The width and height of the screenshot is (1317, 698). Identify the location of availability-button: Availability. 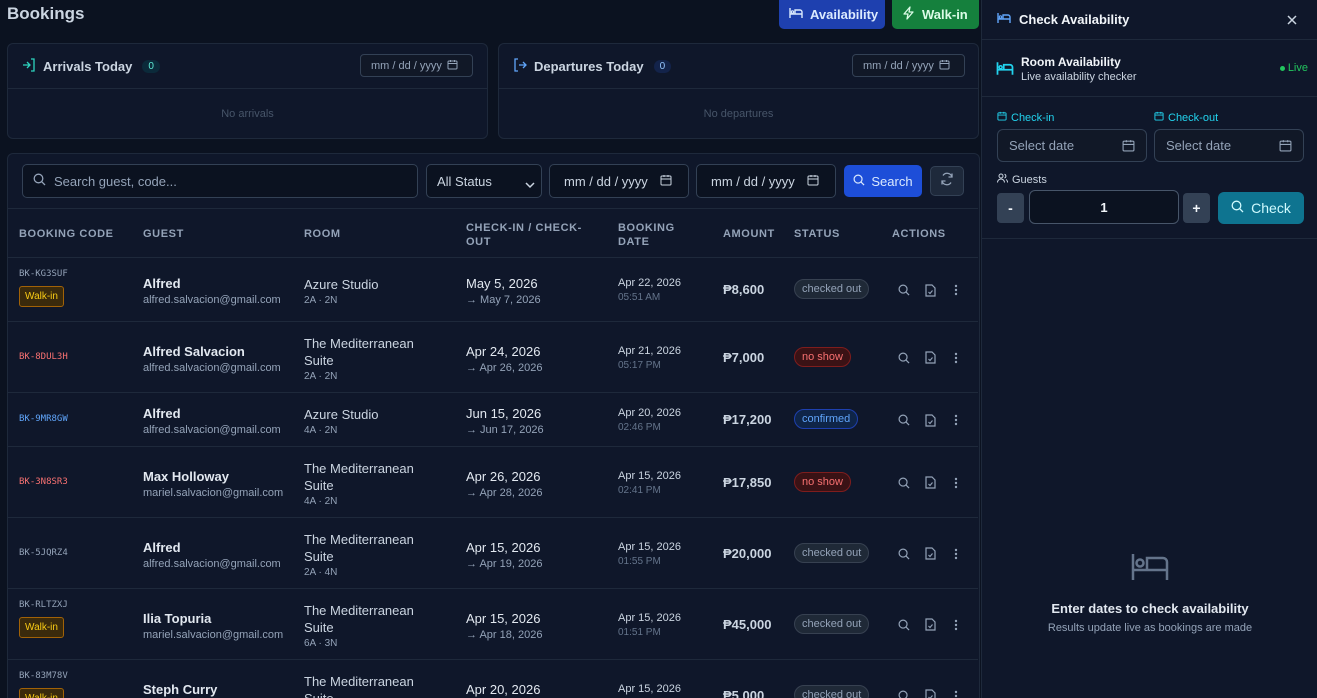
(832, 14).